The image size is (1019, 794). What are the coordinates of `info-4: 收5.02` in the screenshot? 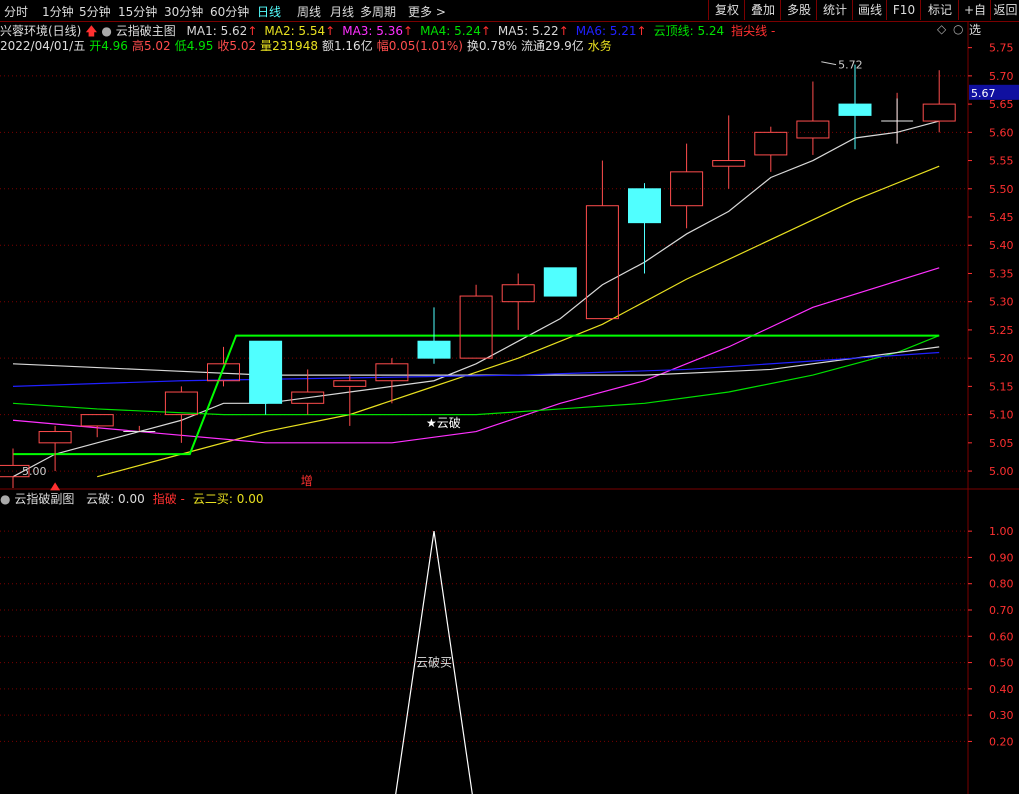 It's located at (237, 46).